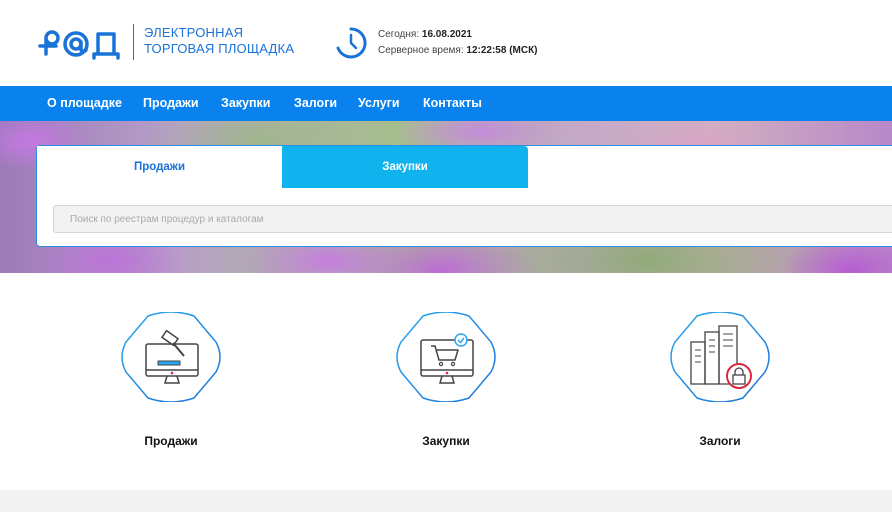  Describe the element at coordinates (172, 356) in the screenshot. I see `auction-hammer-monitor-icon` at that location.